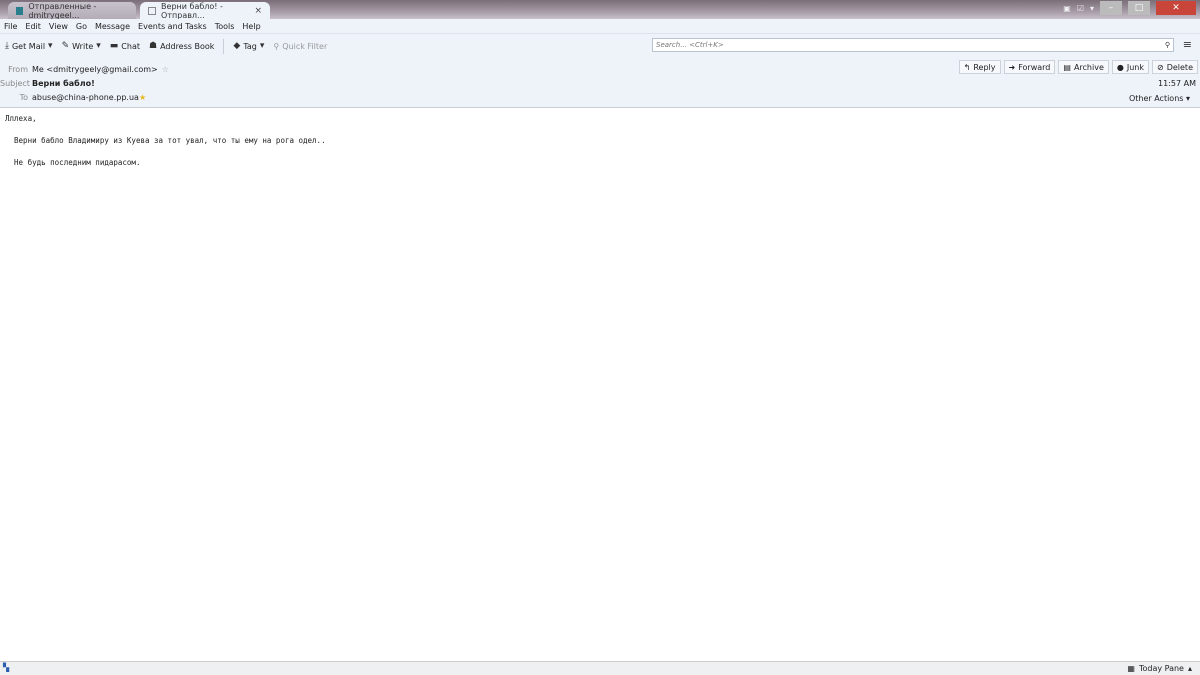 This screenshot has width=1200, height=675. I want to click on reply-icon: ↰, so click(967, 67).